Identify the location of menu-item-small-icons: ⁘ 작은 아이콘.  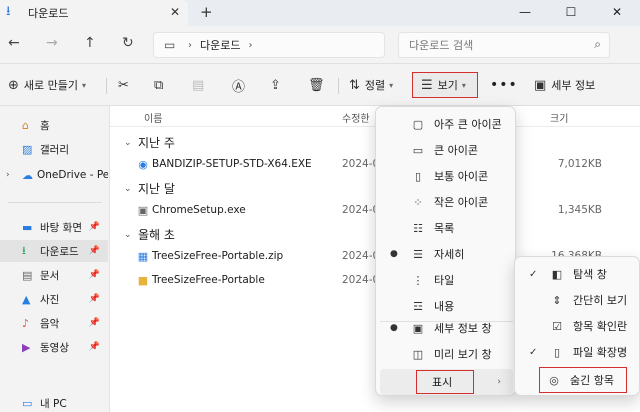
(446, 202).